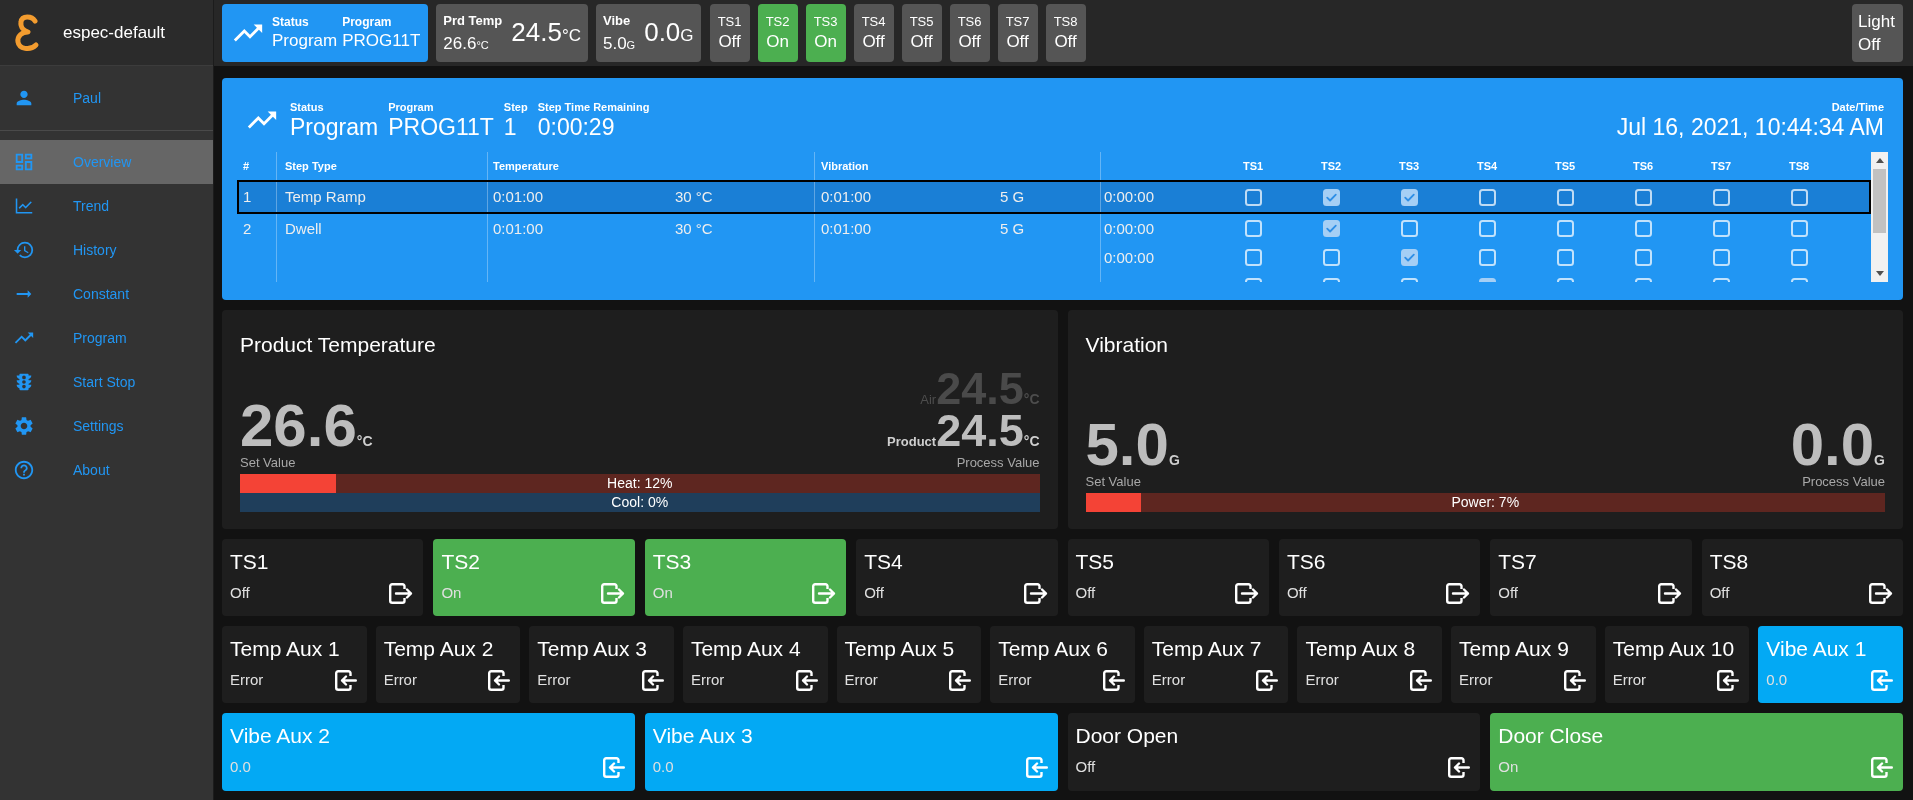  What do you see at coordinates (1331, 166) in the screenshot?
I see `column-header: TS2` at bounding box center [1331, 166].